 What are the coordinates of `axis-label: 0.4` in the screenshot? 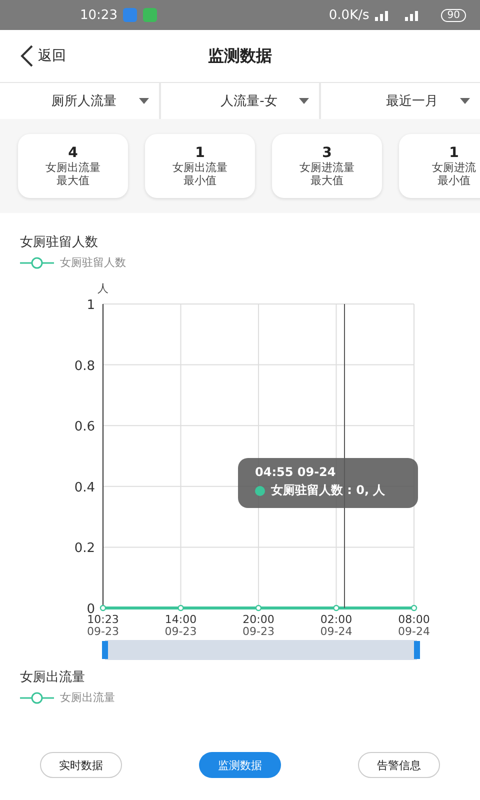 It's located at (84, 488).